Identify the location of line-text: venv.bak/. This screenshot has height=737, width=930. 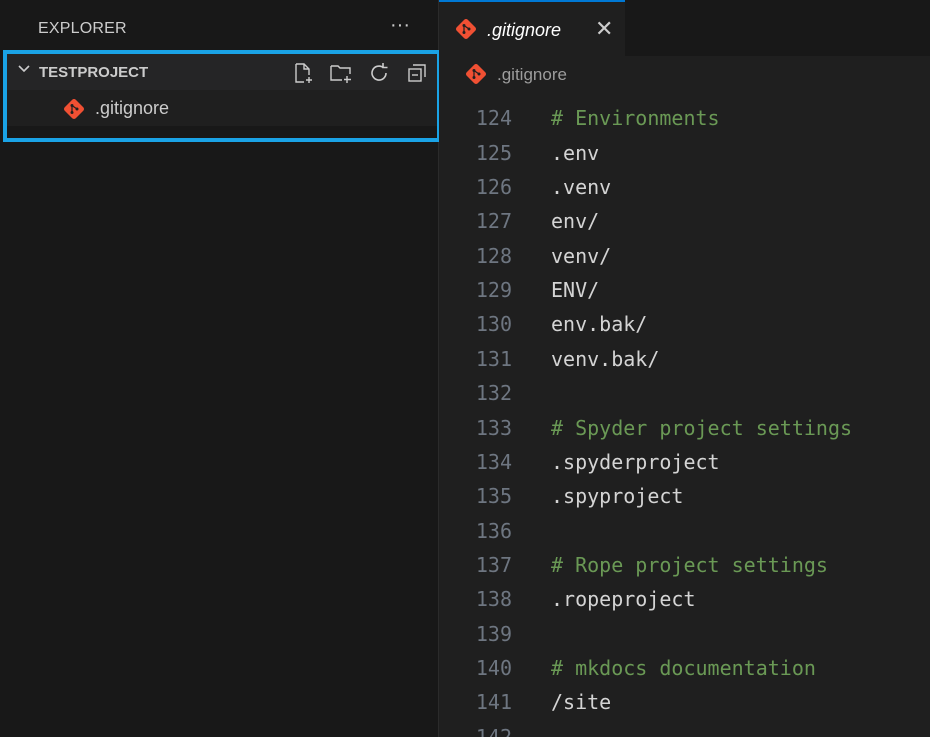
(605, 358).